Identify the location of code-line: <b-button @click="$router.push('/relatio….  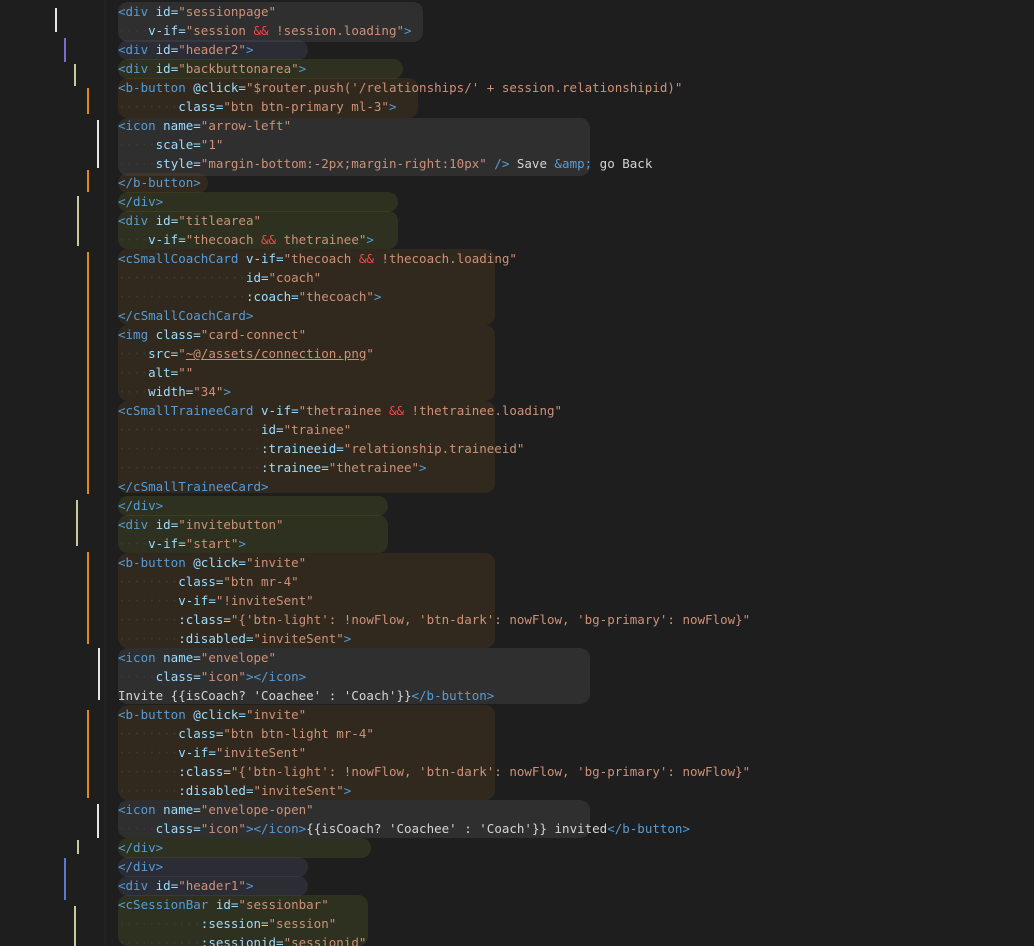
(573, 87).